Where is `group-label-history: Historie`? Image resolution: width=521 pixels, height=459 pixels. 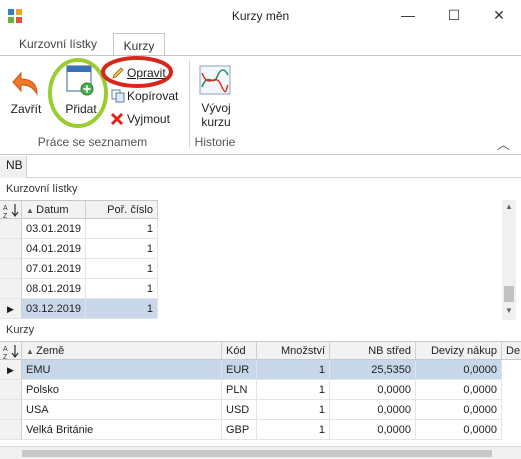 group-label-history: Historie is located at coordinates (215, 142).